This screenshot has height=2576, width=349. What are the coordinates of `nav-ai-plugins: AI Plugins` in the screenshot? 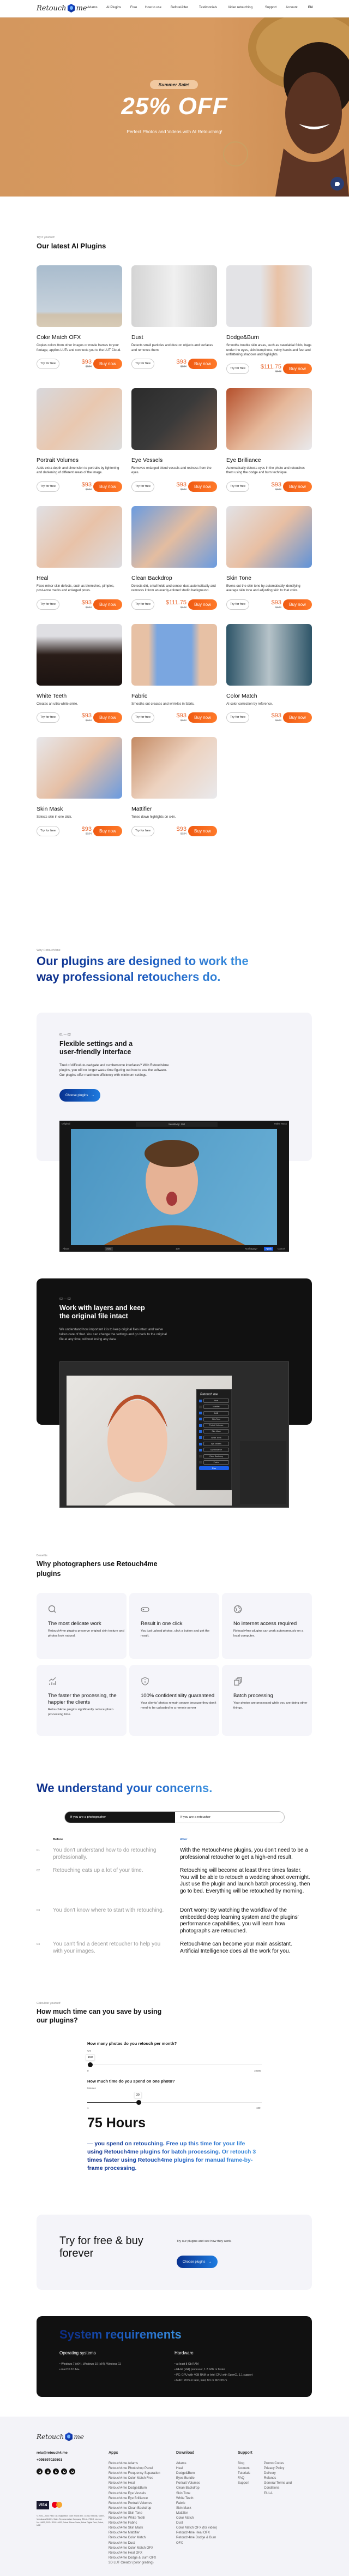 It's located at (114, 7).